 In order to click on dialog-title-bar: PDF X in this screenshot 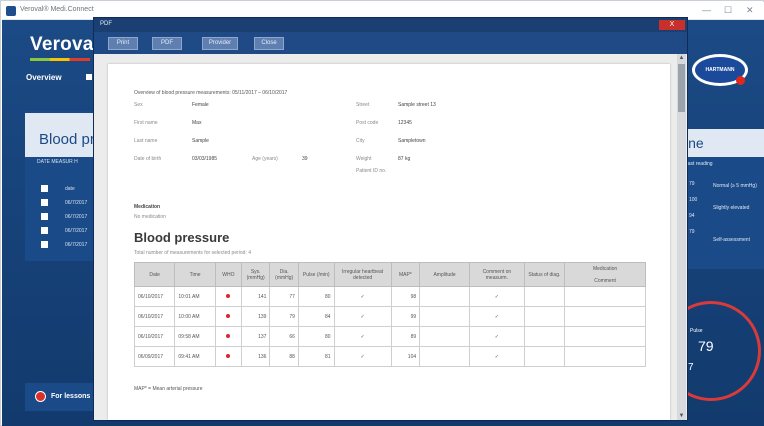, I will do `click(390, 25)`.